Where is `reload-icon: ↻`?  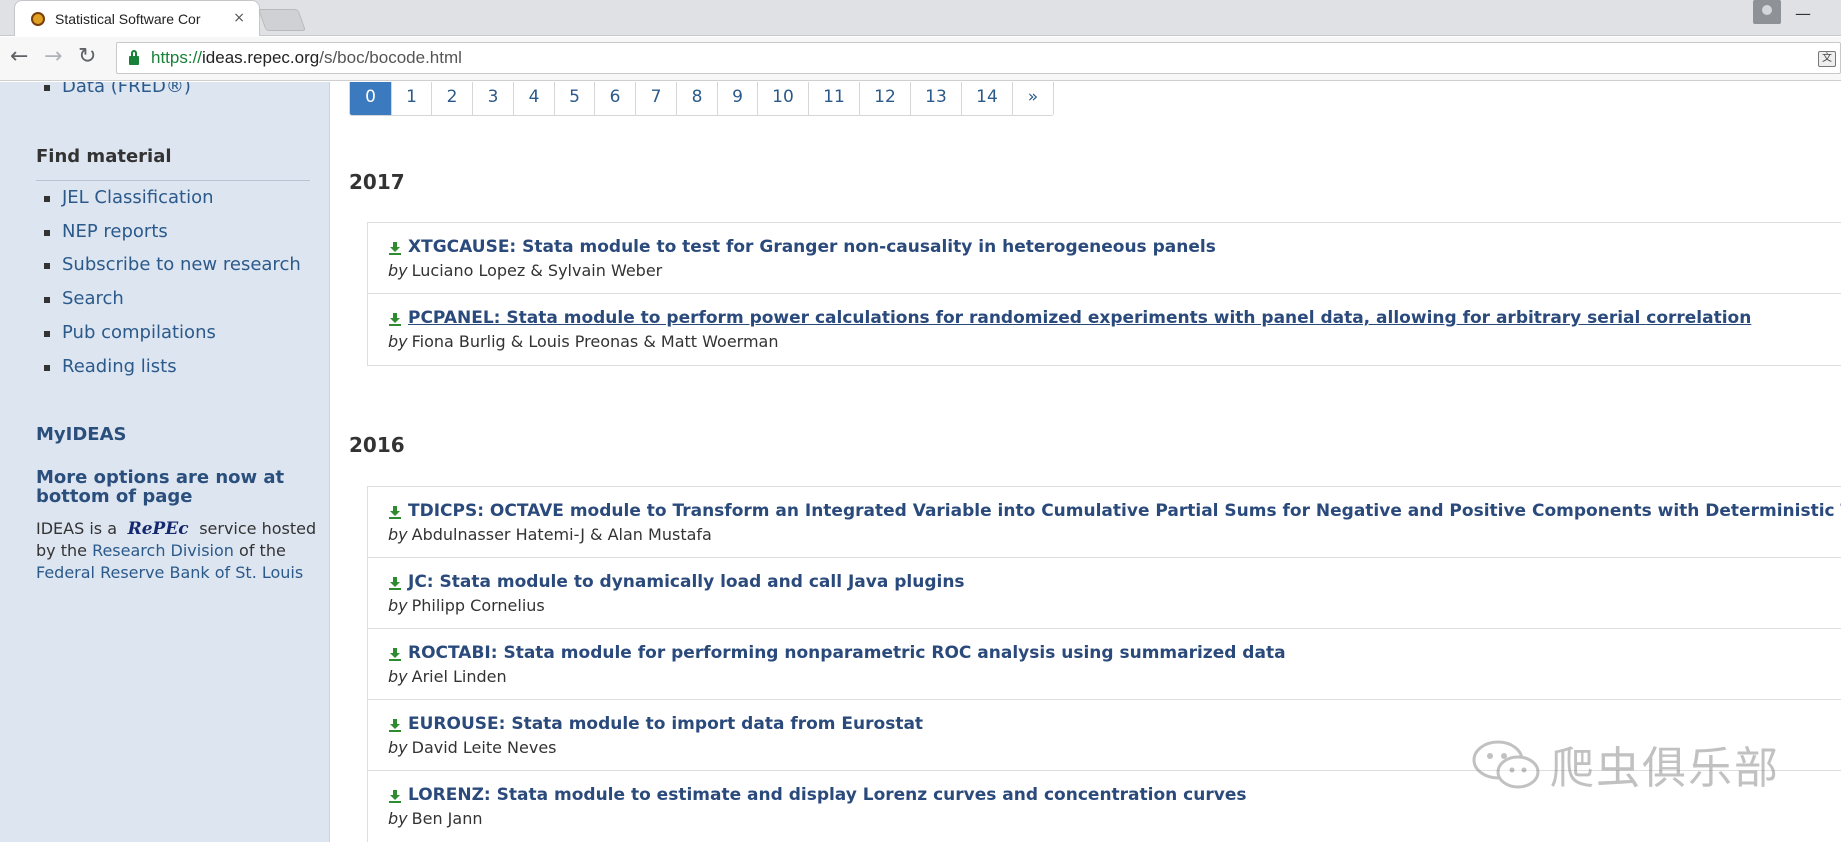 reload-icon: ↻ is located at coordinates (87, 57).